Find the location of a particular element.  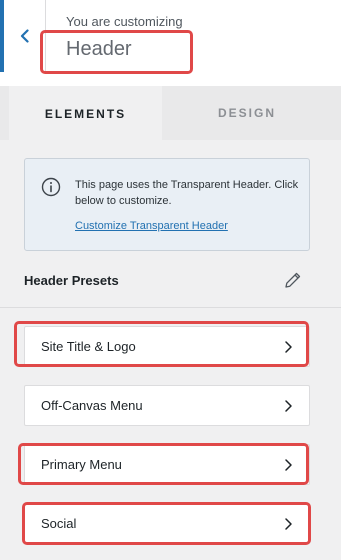

item-label: Off-Canvas Menu is located at coordinates (92, 405).